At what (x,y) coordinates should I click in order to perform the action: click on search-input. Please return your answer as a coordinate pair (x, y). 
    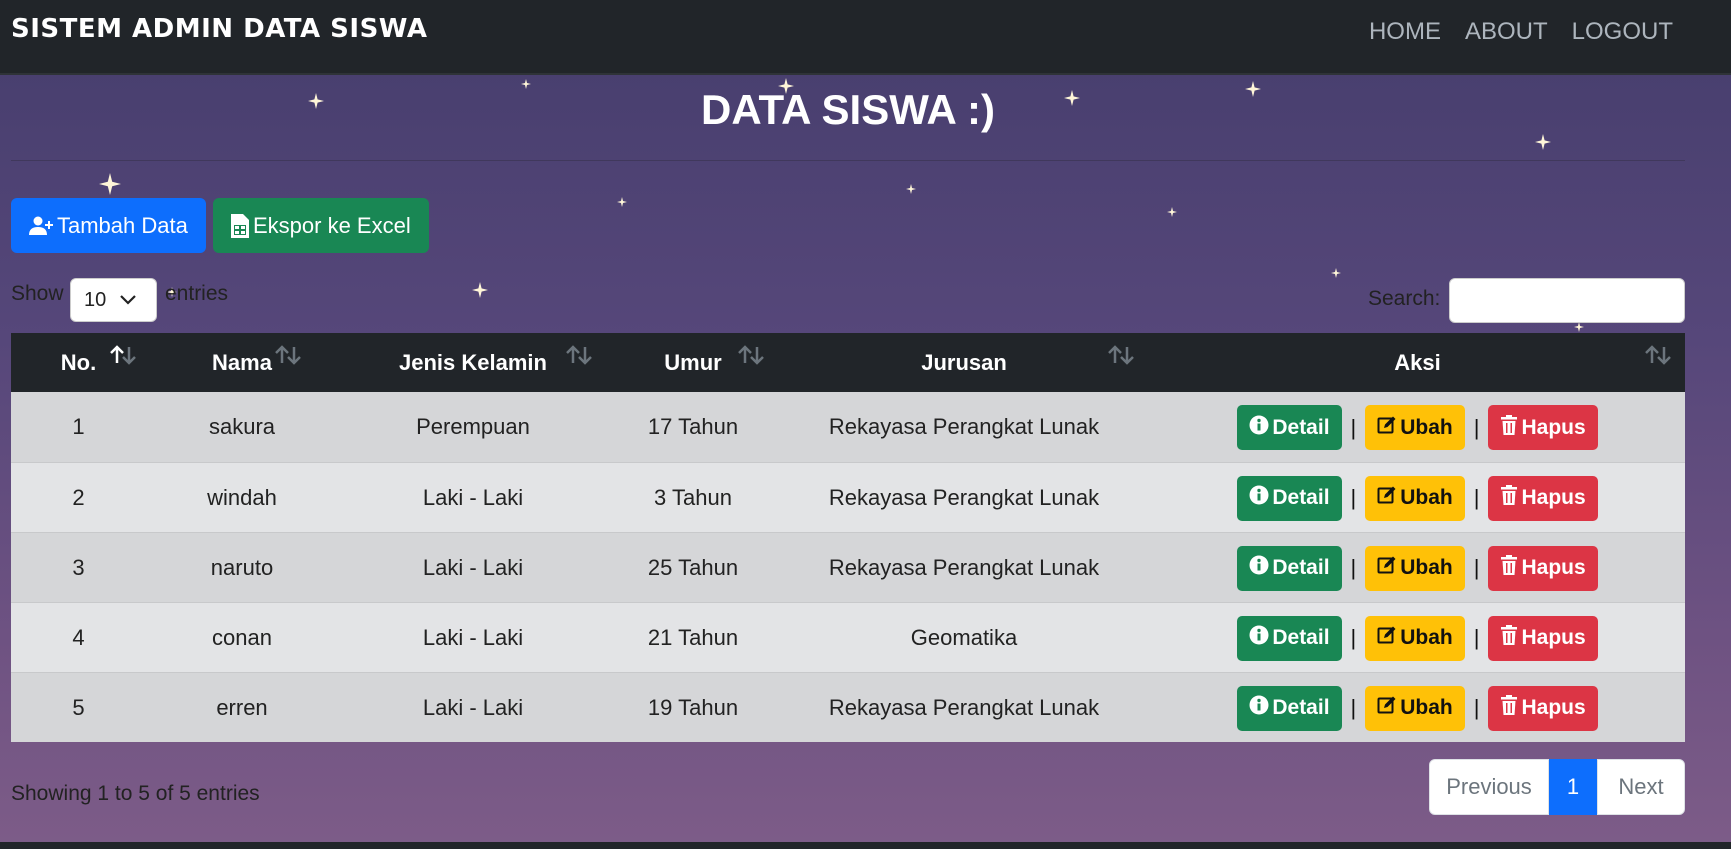
    Looking at the image, I should click on (1567, 300).